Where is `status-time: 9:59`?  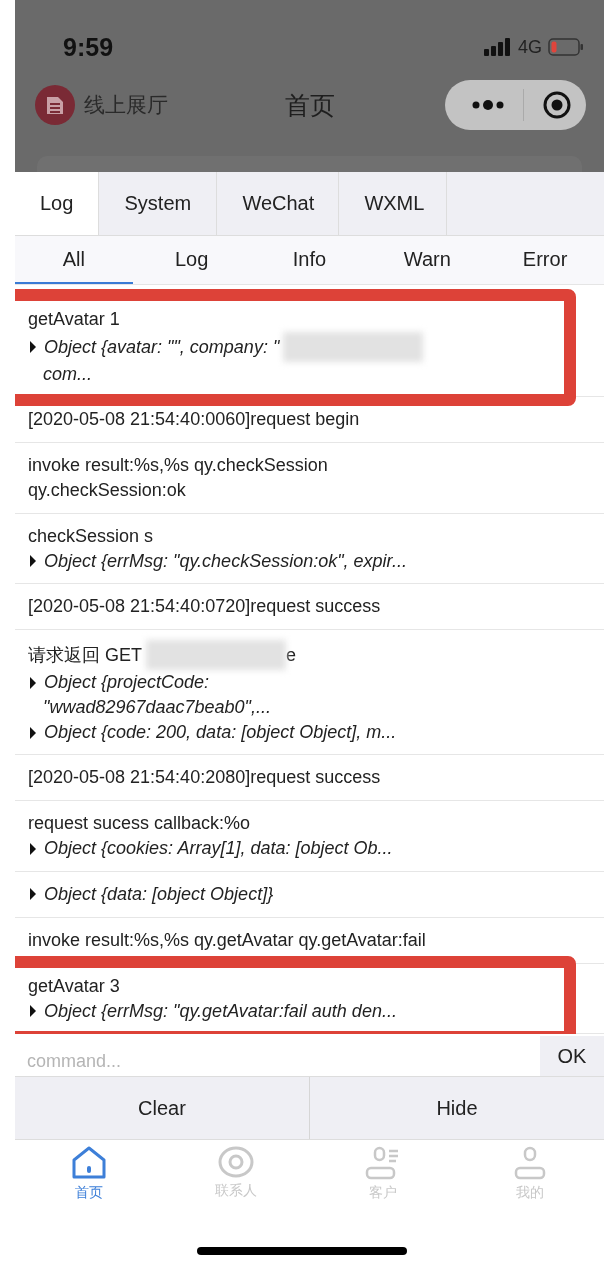
status-time: 9:59 is located at coordinates (88, 47).